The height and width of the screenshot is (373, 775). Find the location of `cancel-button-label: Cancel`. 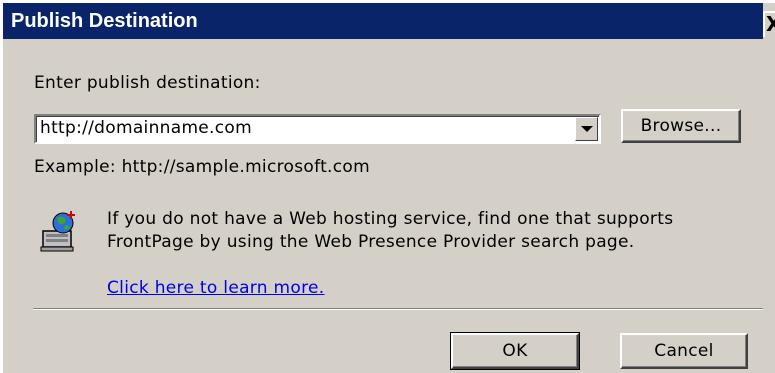

cancel-button-label: Cancel is located at coordinates (684, 351).